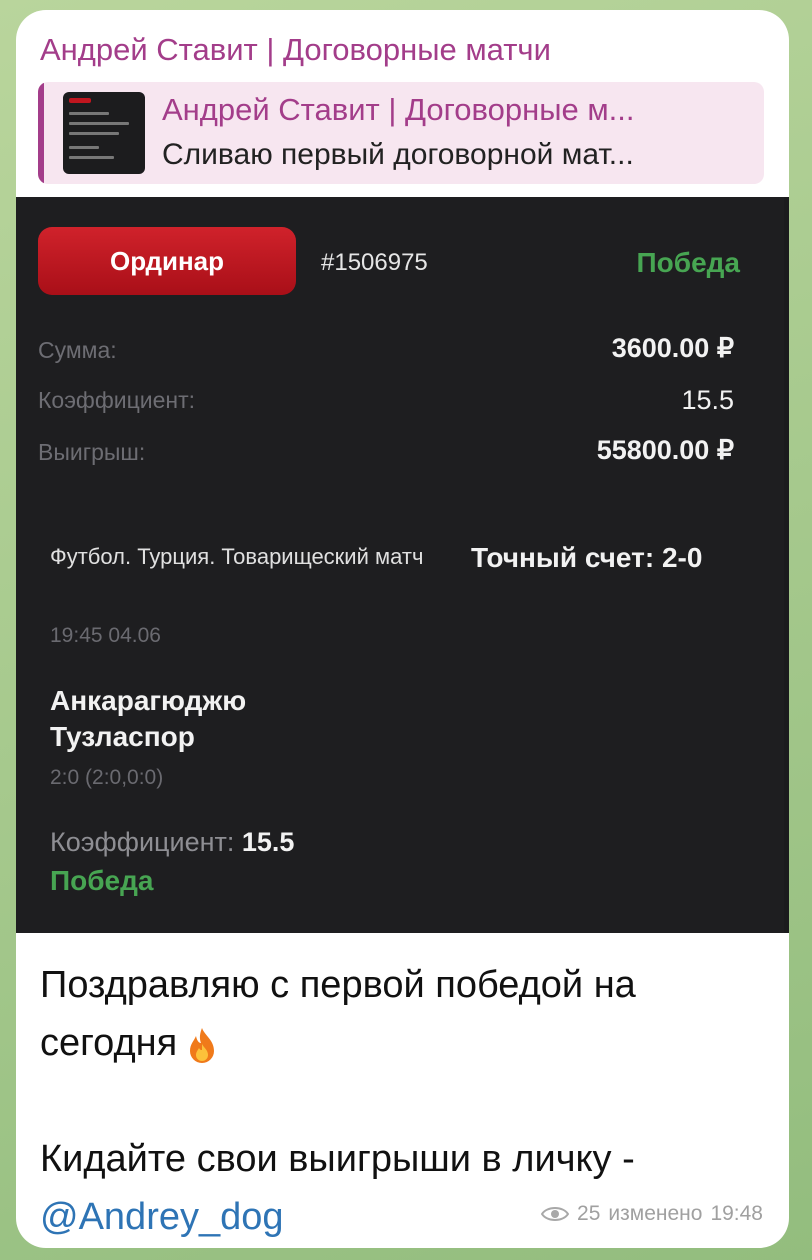 This screenshot has height=1260, width=812. What do you see at coordinates (162, 1217) in the screenshot?
I see `mention-link: @Andrey_dog` at bounding box center [162, 1217].